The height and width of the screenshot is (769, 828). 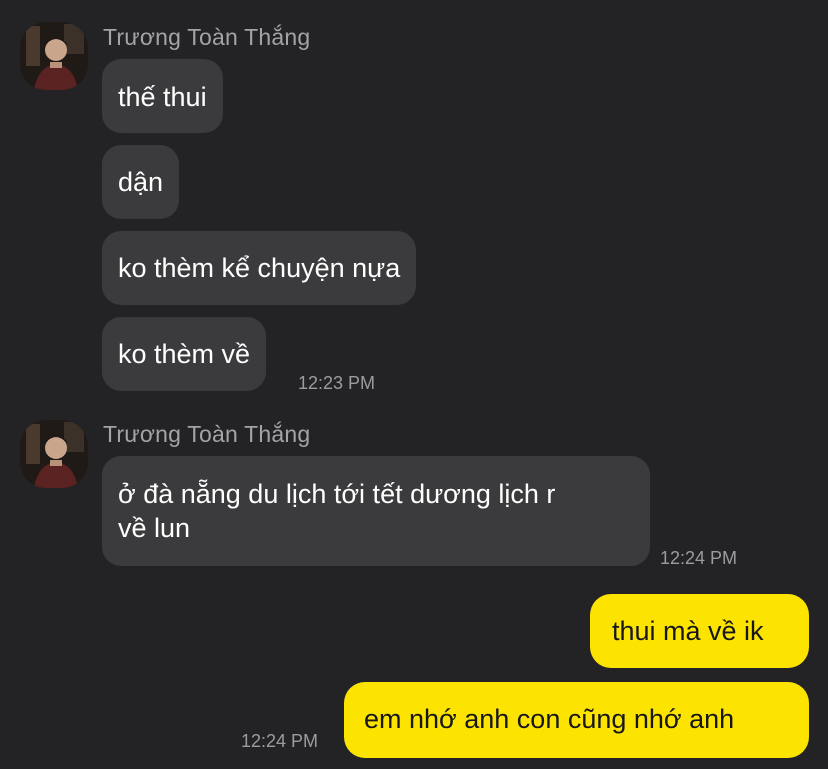 I want to click on message-bubble: thế thui, so click(x=162, y=96).